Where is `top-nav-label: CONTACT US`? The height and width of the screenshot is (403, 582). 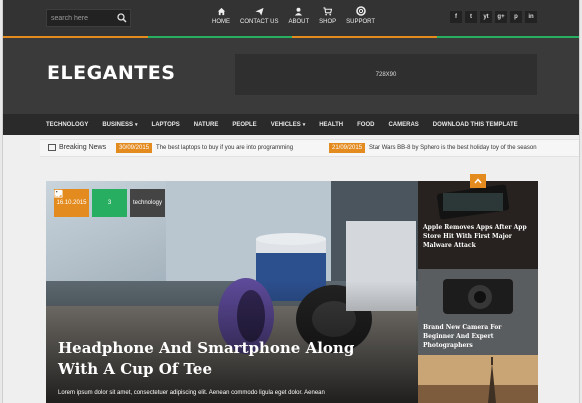
top-nav-label: CONTACT US is located at coordinates (259, 22).